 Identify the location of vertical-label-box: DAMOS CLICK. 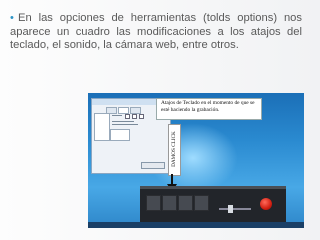
(174, 150).